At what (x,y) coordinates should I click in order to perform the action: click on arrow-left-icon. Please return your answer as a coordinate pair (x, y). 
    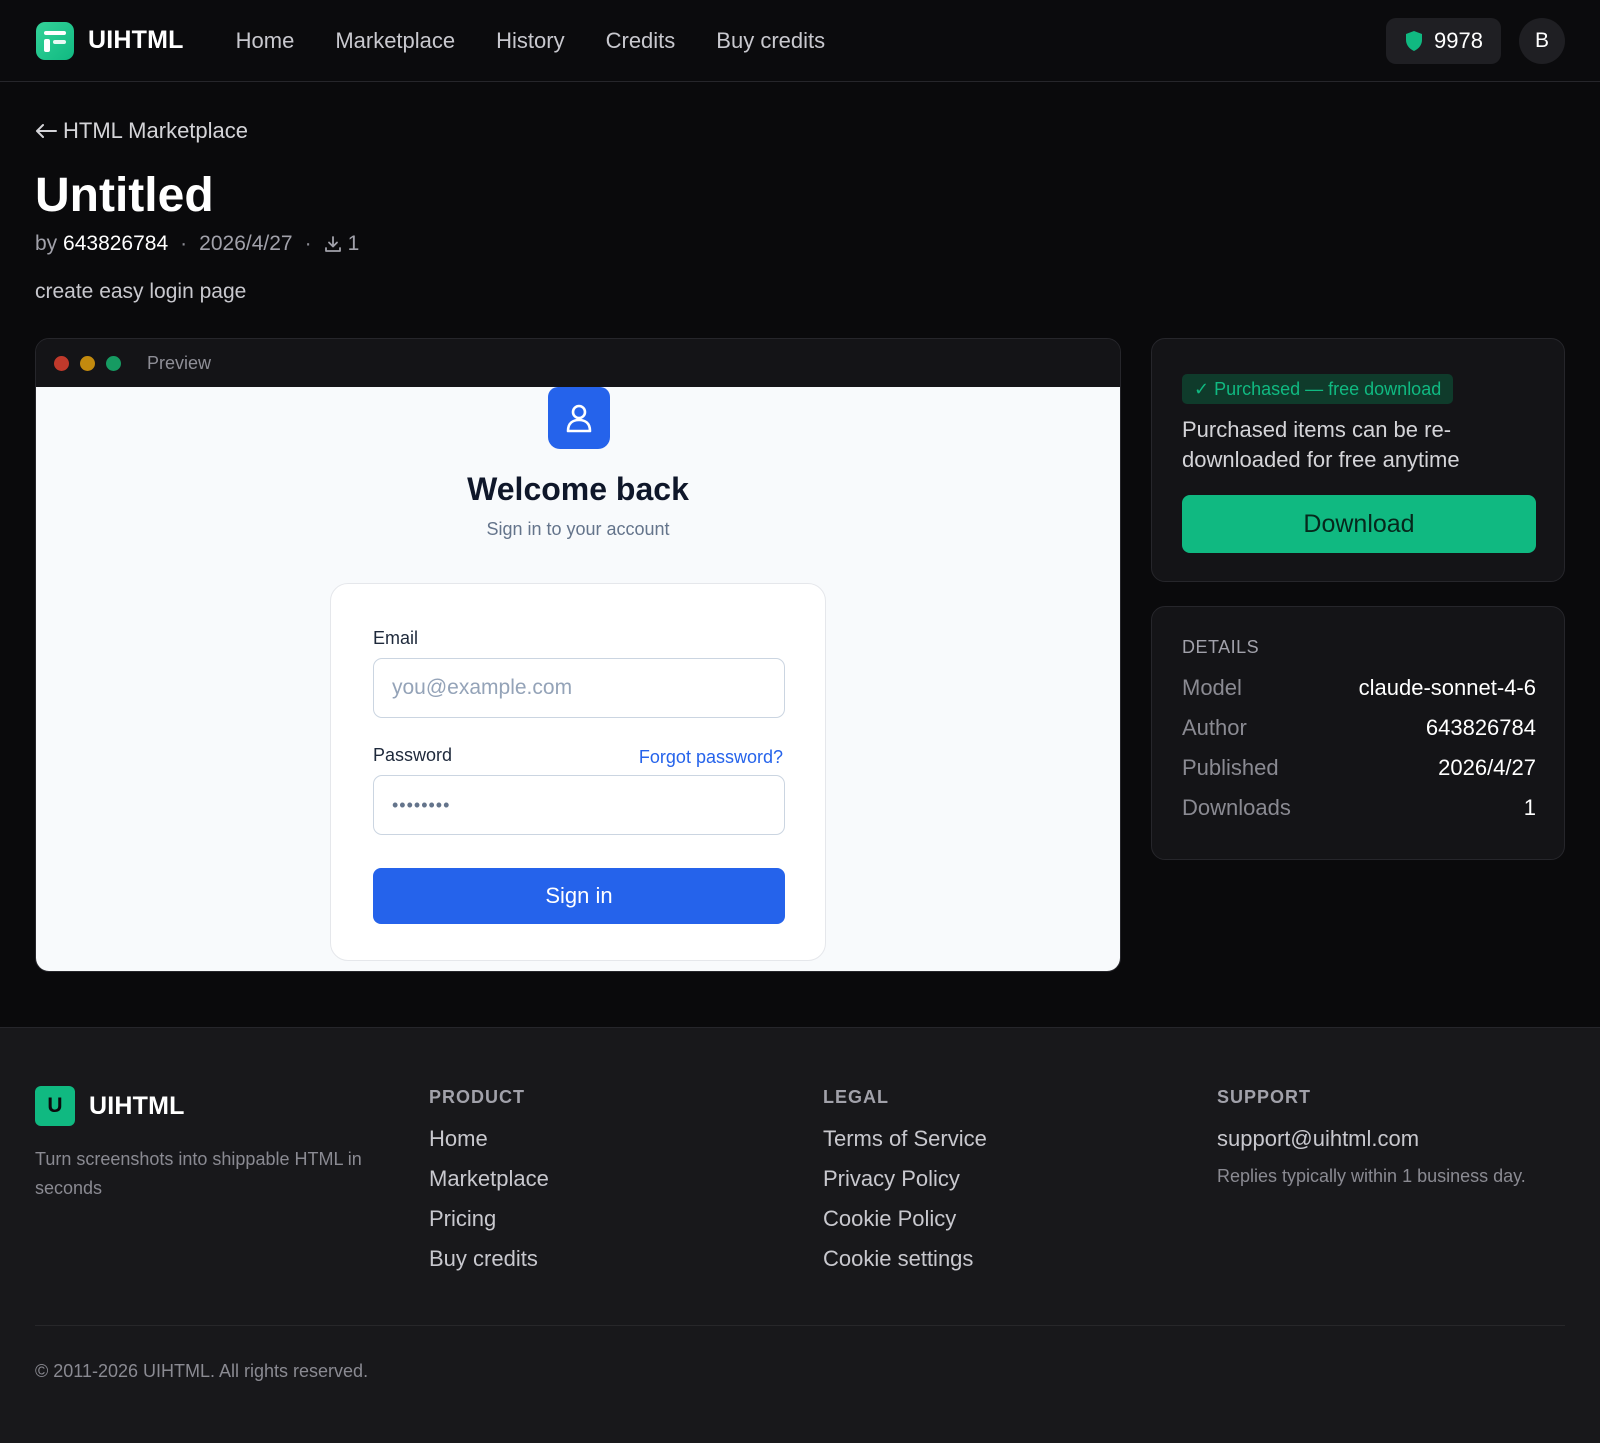
    Looking at the image, I should click on (46, 131).